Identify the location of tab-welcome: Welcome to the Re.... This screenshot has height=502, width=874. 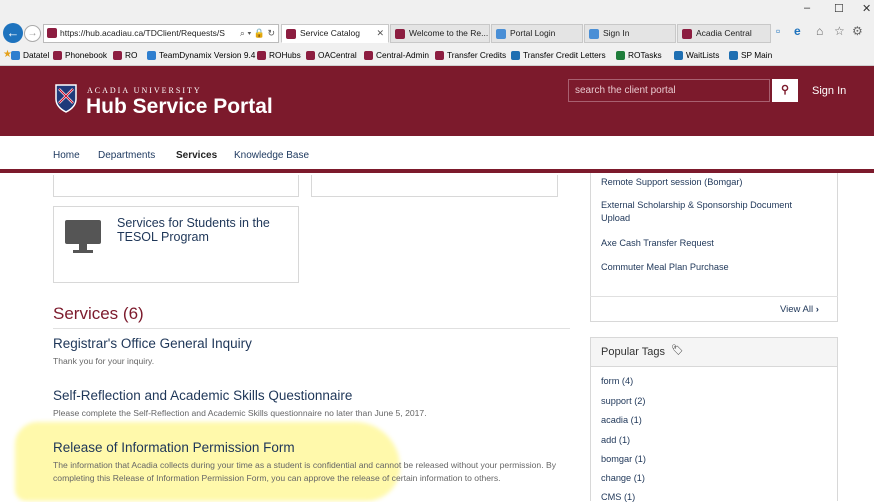
(440, 33).